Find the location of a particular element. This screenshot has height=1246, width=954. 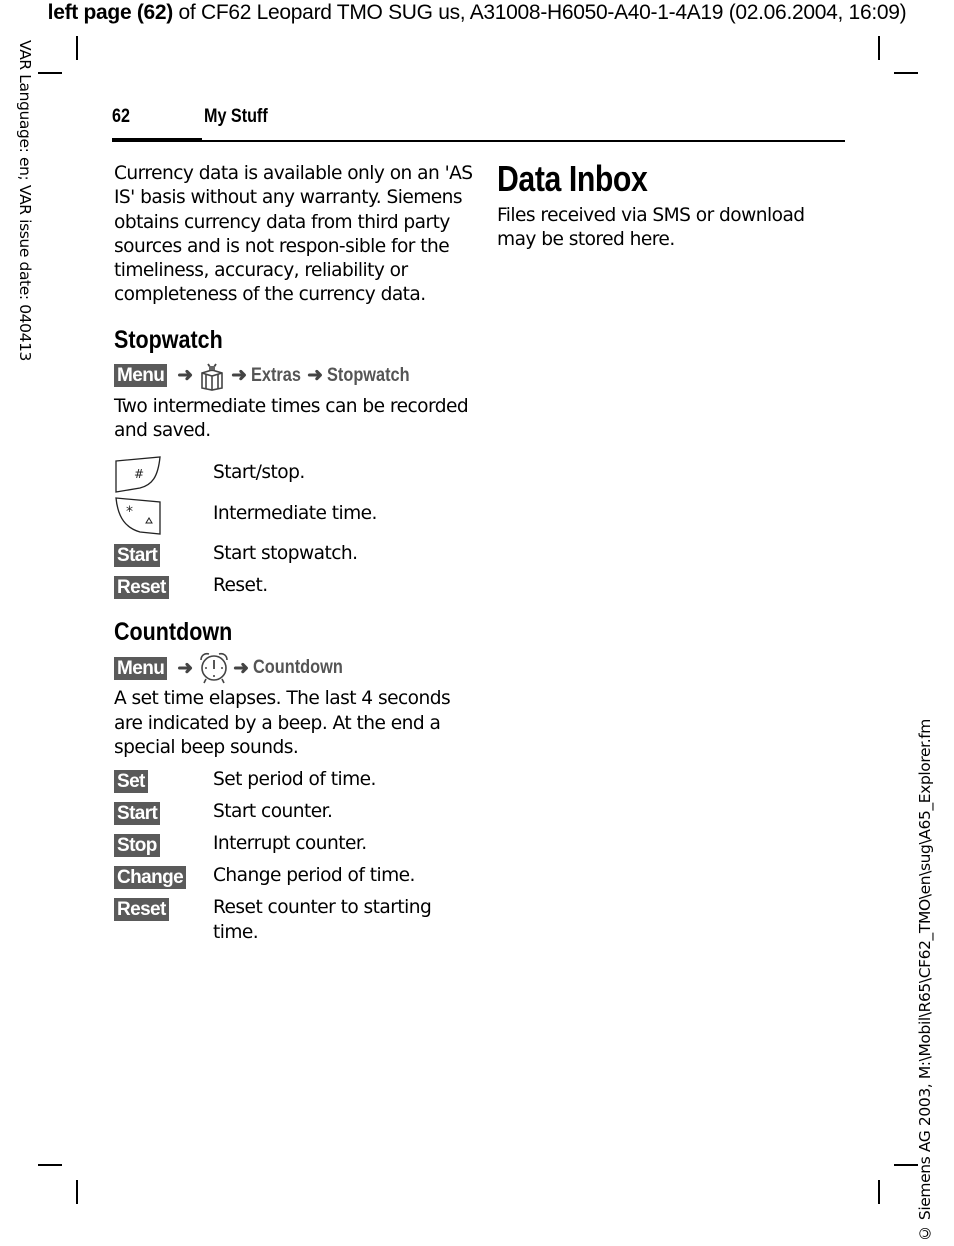

key-row: Start Start counter. is located at coordinates (294, 814).